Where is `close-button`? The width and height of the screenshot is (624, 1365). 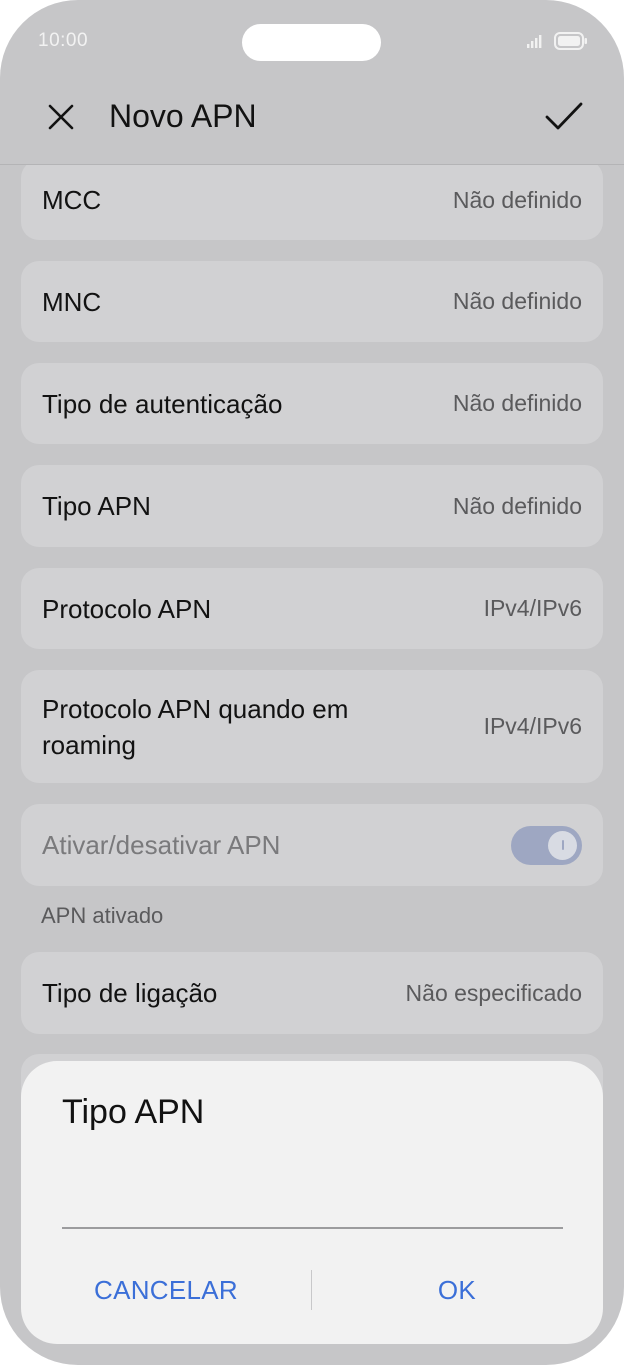
close-button is located at coordinates (61, 119).